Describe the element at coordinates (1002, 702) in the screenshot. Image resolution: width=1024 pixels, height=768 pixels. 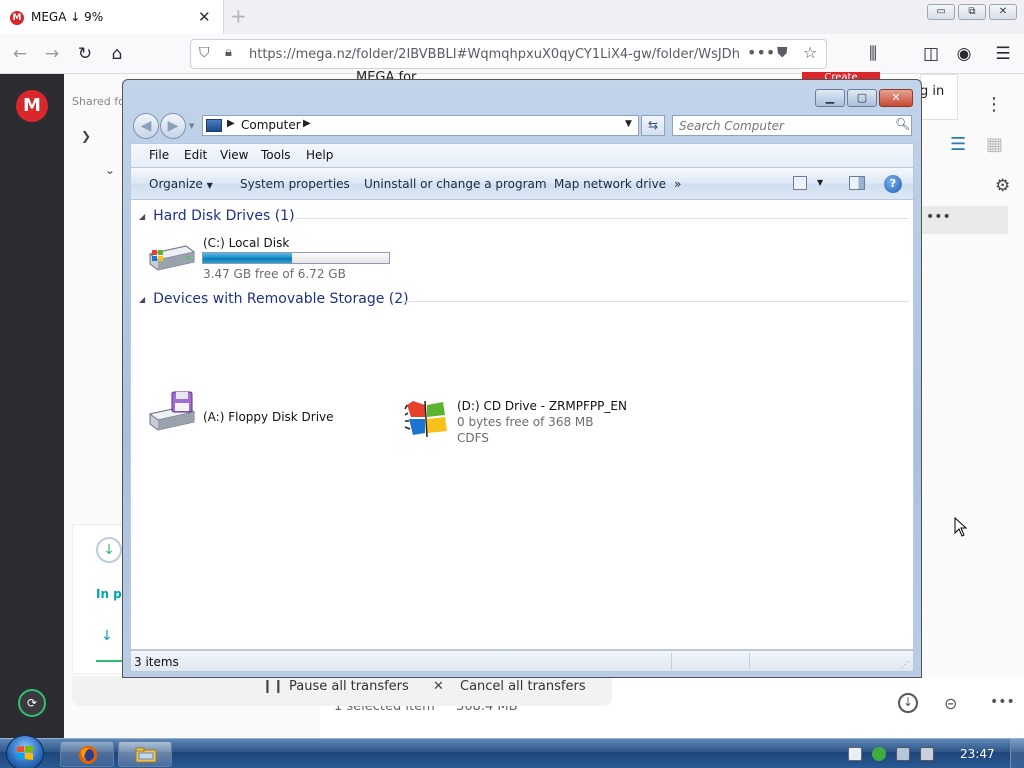
I see `mega-more-icon: •••` at that location.